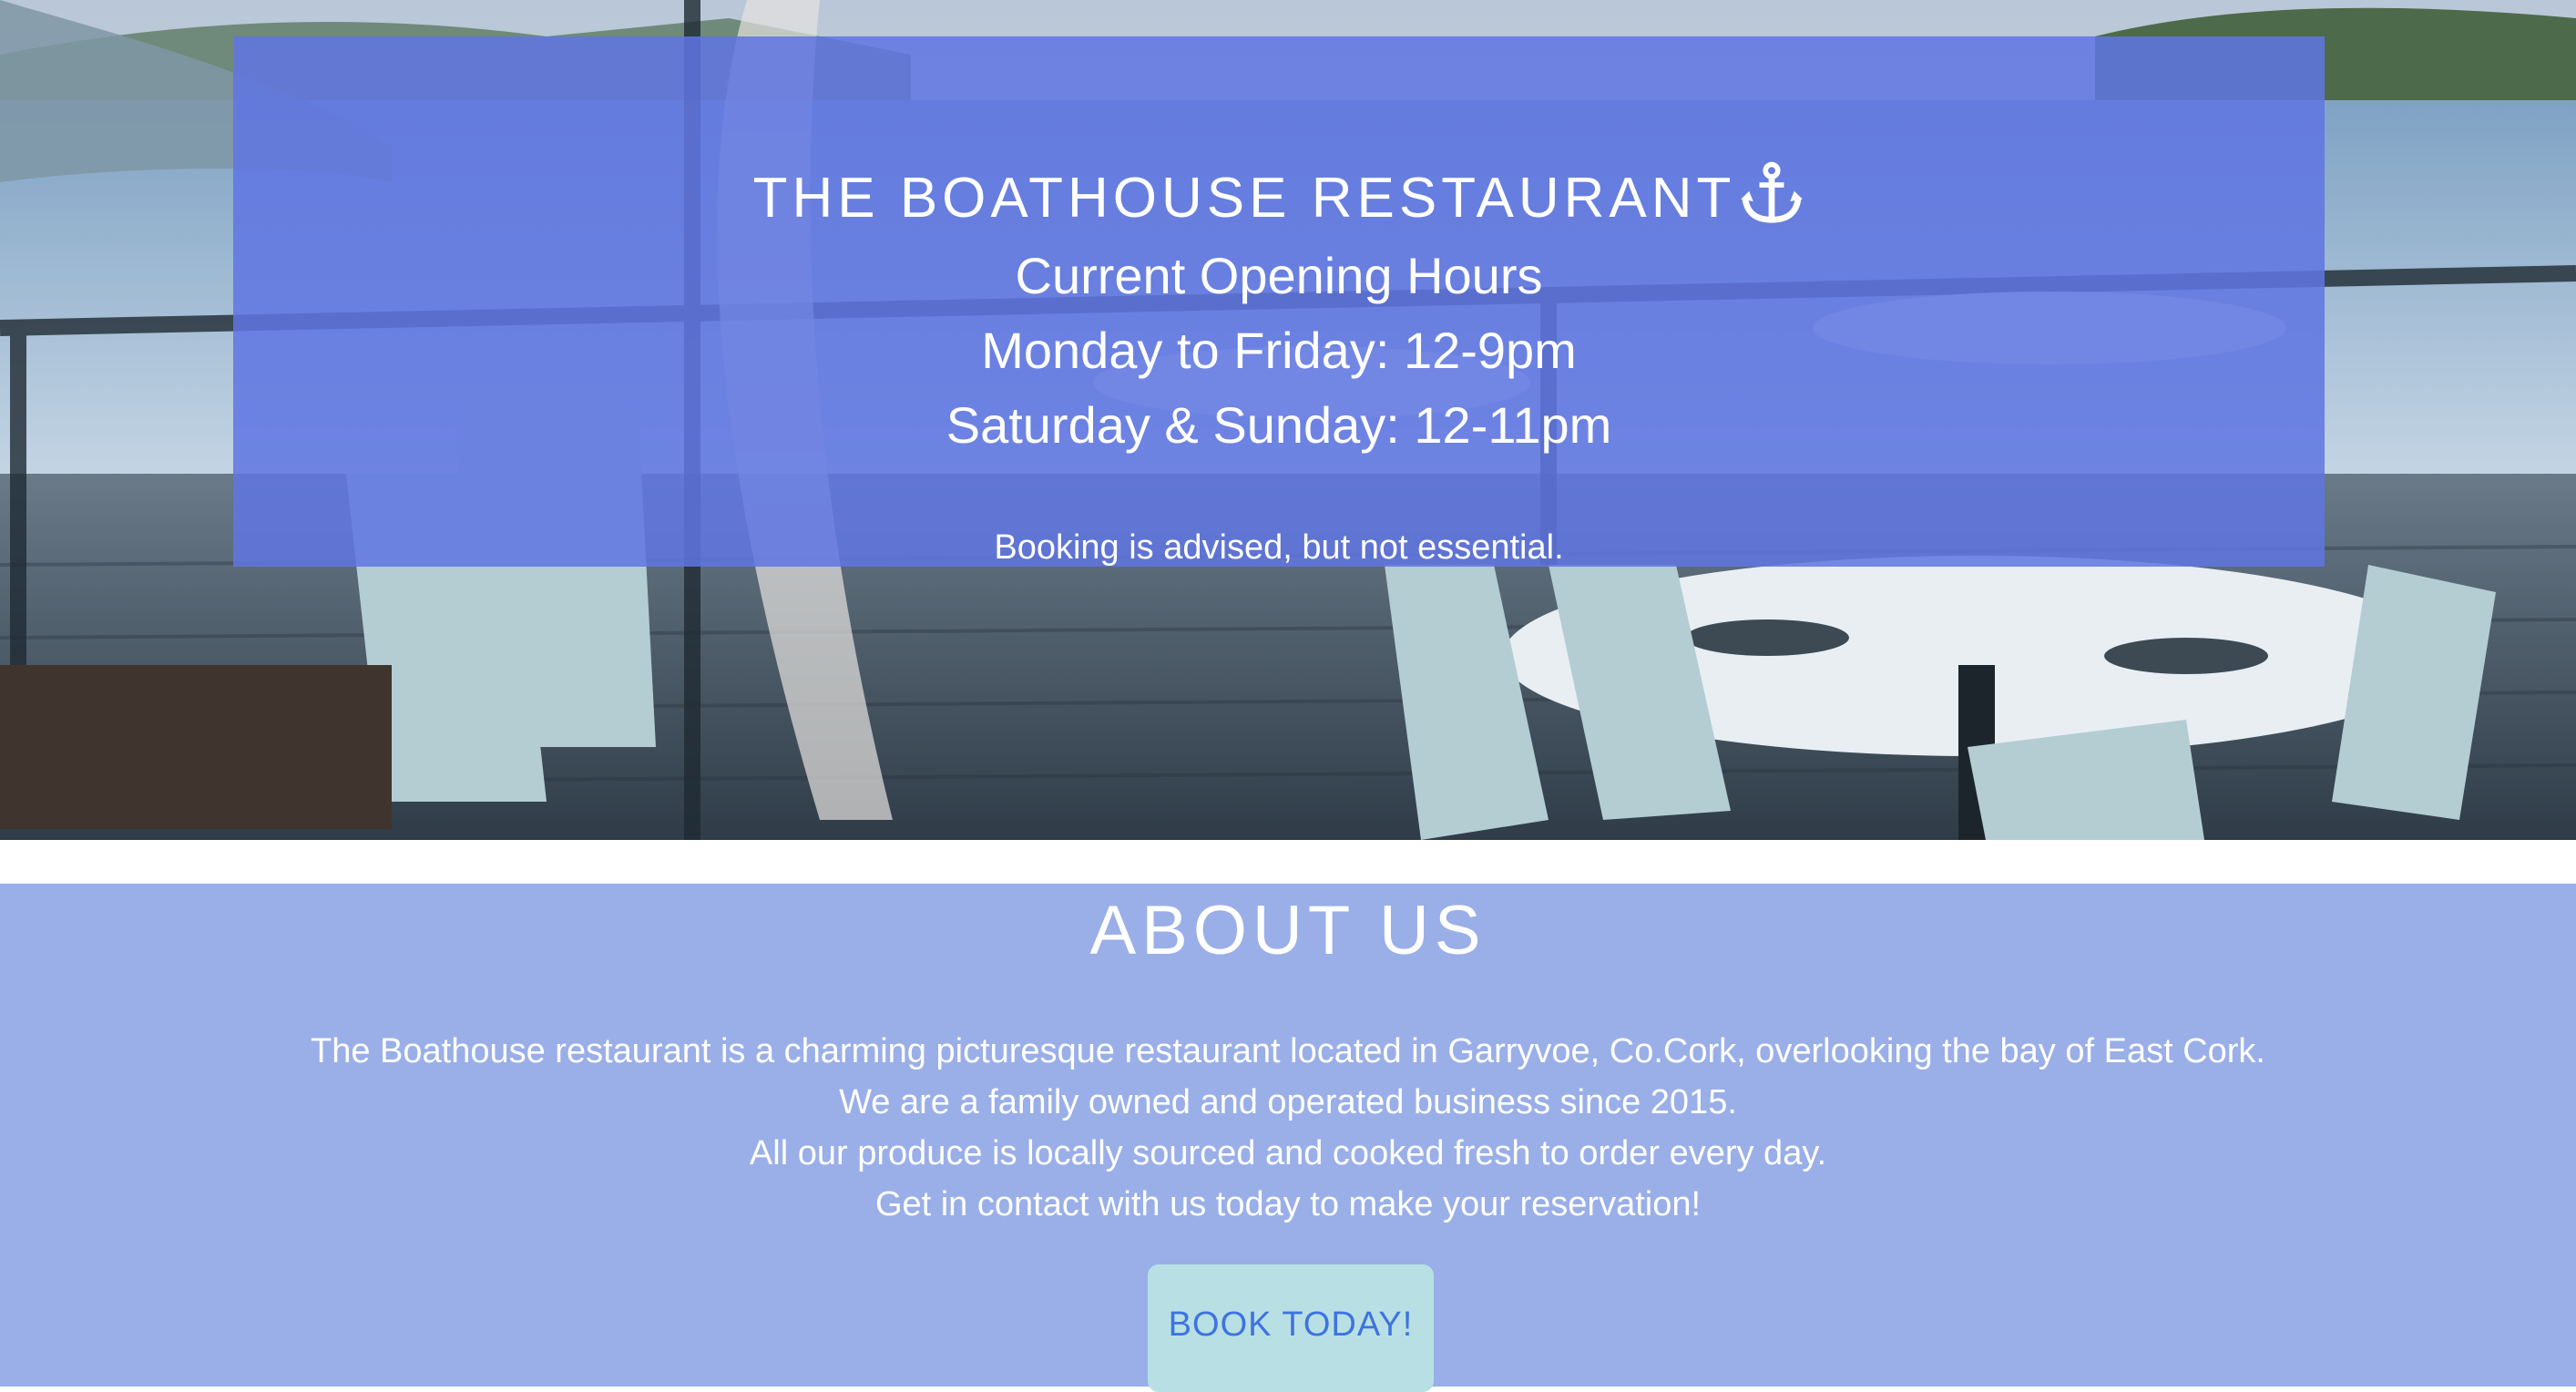 This screenshot has height=1392, width=2576. What do you see at coordinates (1288, 930) in the screenshot?
I see `about-heading: ABOUT US` at bounding box center [1288, 930].